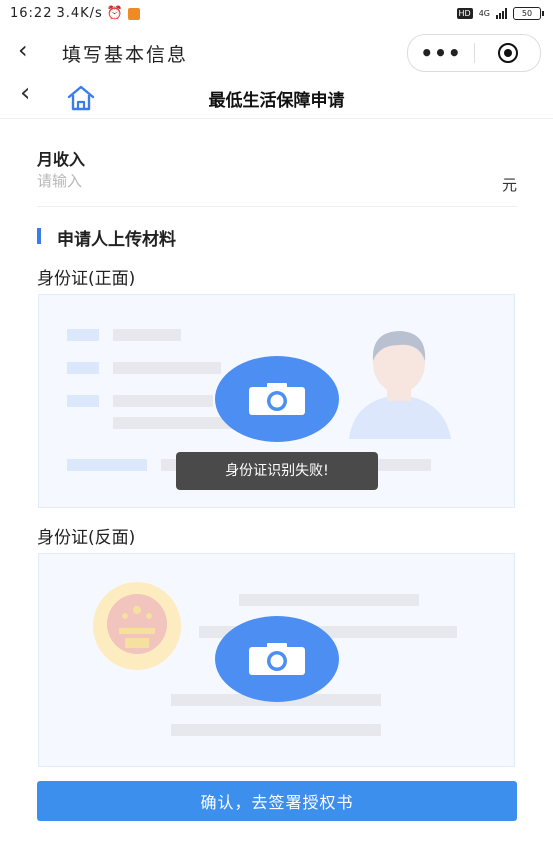 The height and width of the screenshot is (867, 553). What do you see at coordinates (257, 181) in the screenshot?
I see `income-input` at bounding box center [257, 181].